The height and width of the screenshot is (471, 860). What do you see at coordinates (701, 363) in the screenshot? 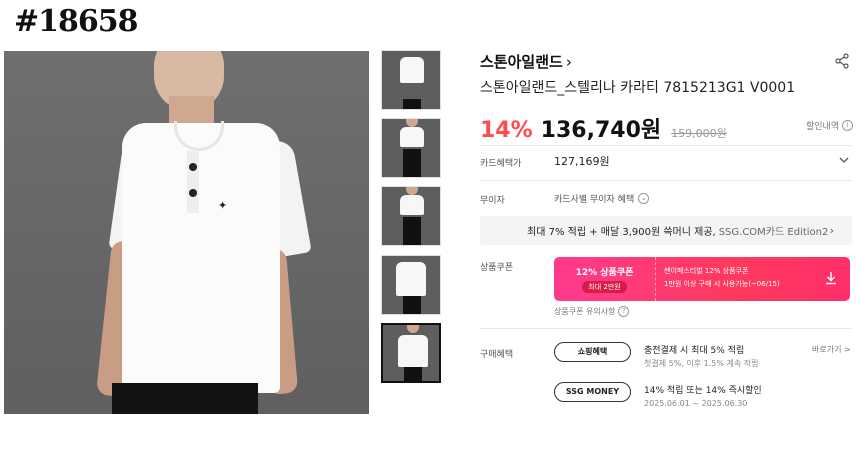
I see `benefit-1-line2: 첫결제 5%, 이후 1.5% 계속 적립` at bounding box center [701, 363].